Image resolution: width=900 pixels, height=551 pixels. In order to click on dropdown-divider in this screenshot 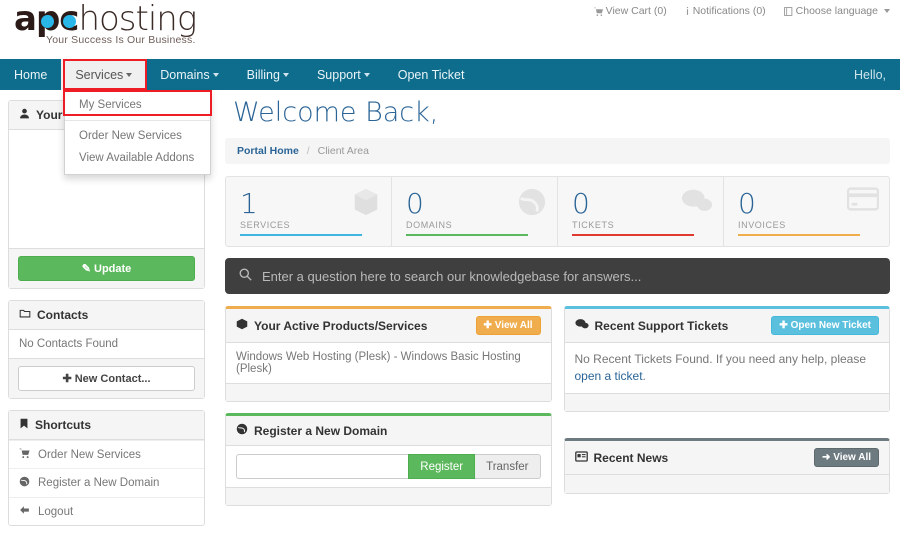, I will do `click(137, 120)`.